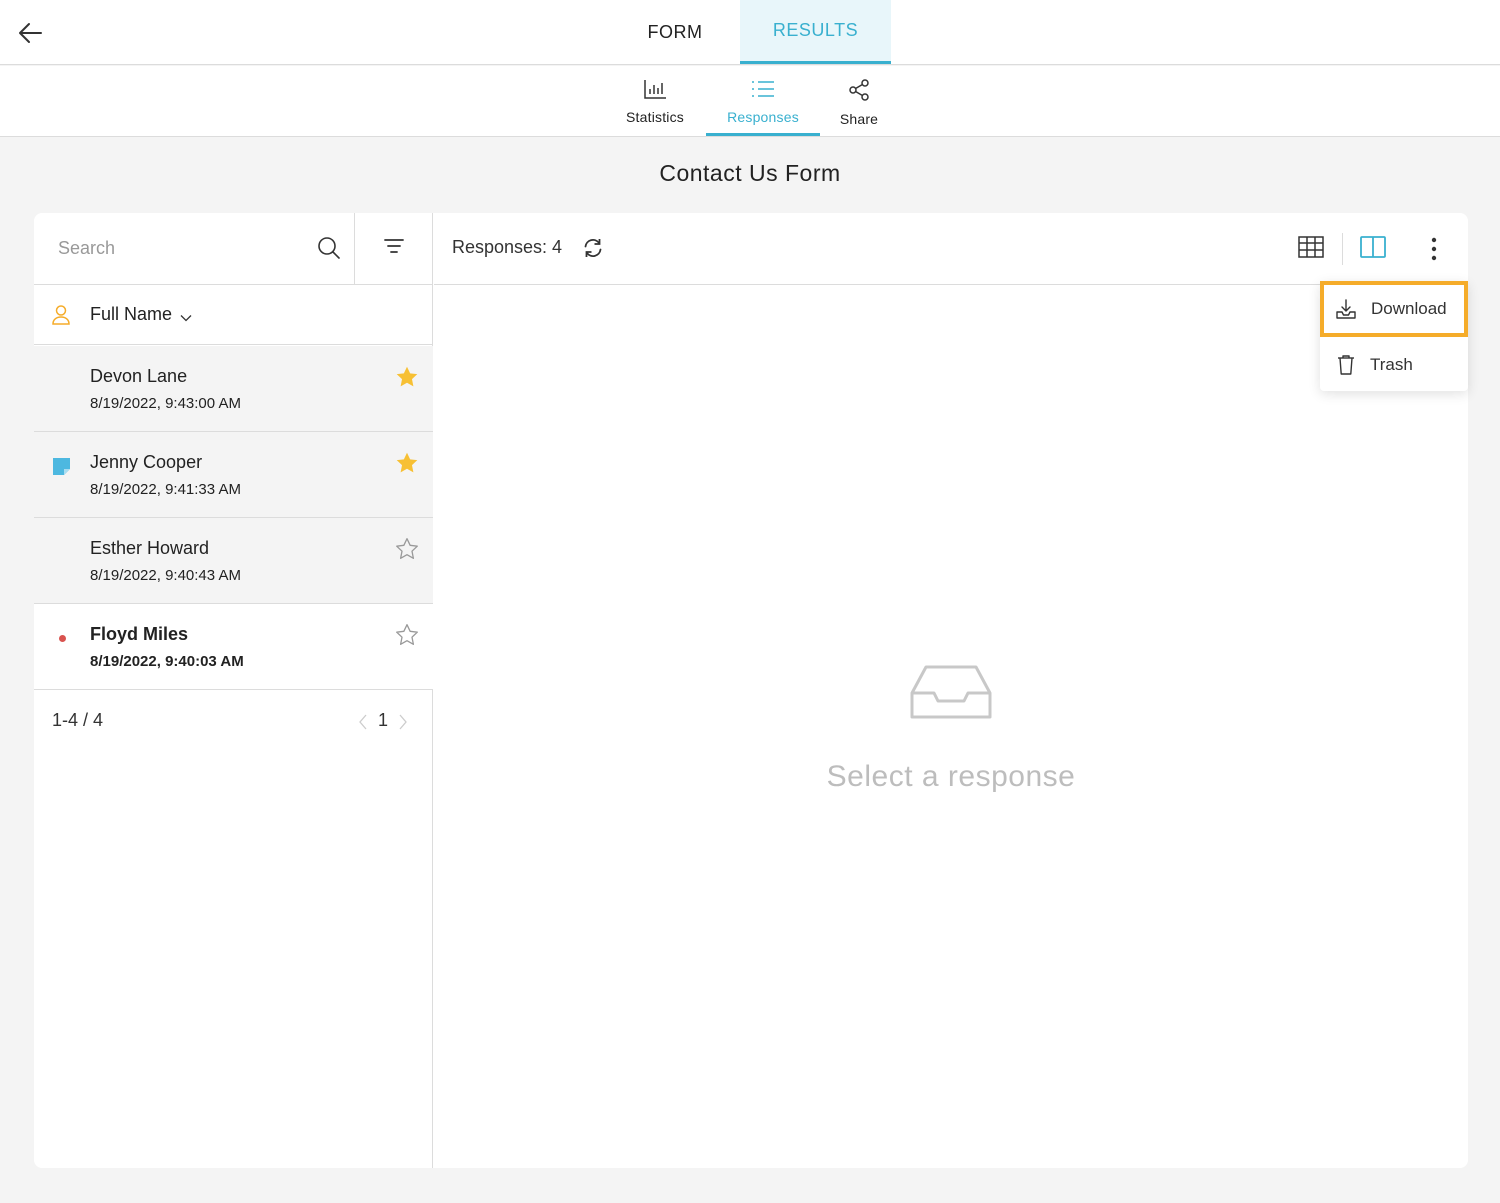  Describe the element at coordinates (78, 720) in the screenshot. I see `pagination-range: 1-4 / 4` at that location.